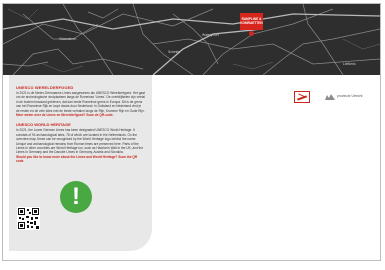 Image resolution: width=385 pixels, height=270 pixels. What do you see at coordinates (330, 97) in the screenshot?
I see `province-logo-icon` at bounding box center [330, 97].